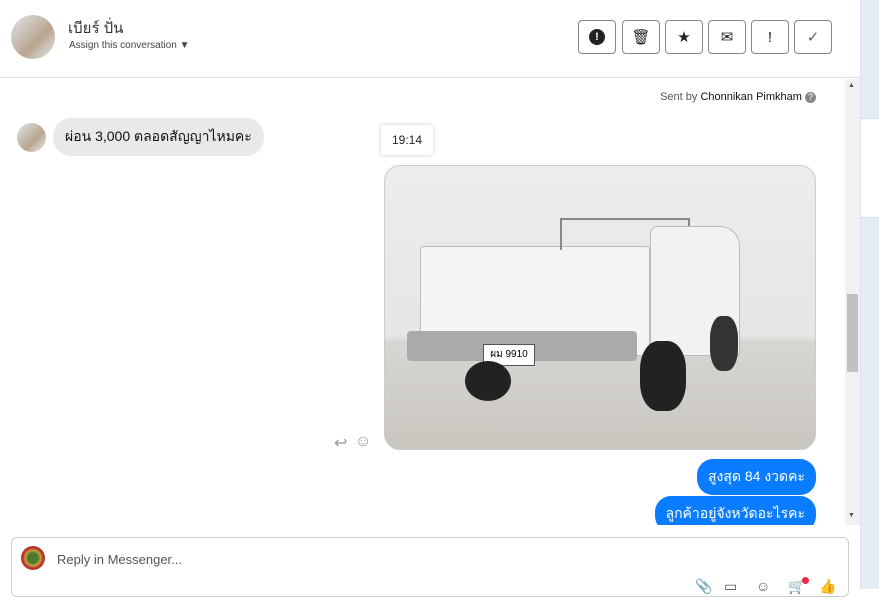 This screenshot has height=597, width=879. What do you see at coordinates (430, 567) in the screenshot?
I see `reply-composer: Reply in Messenger... 📎 ▭ ☺ 🛒 👍` at bounding box center [430, 567].